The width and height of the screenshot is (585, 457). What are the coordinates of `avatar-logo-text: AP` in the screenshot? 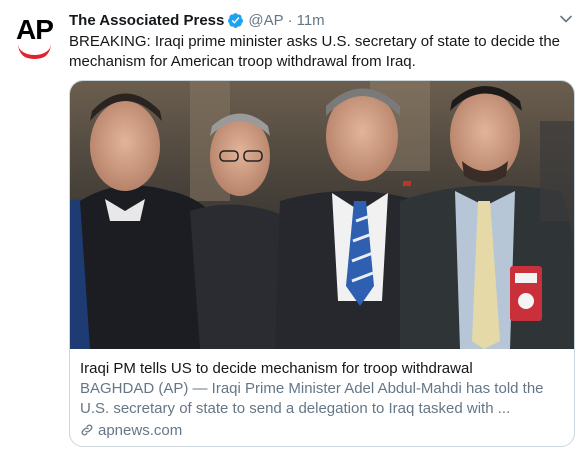 It's located at (35, 29).